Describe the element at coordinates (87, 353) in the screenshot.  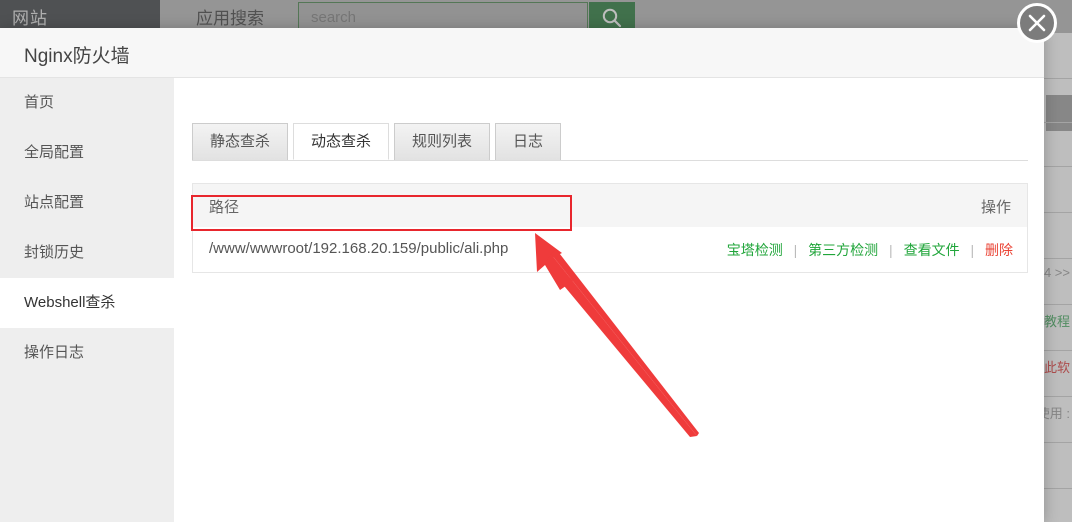
I see `sidebar-item-operation-log: 操作日志` at that location.